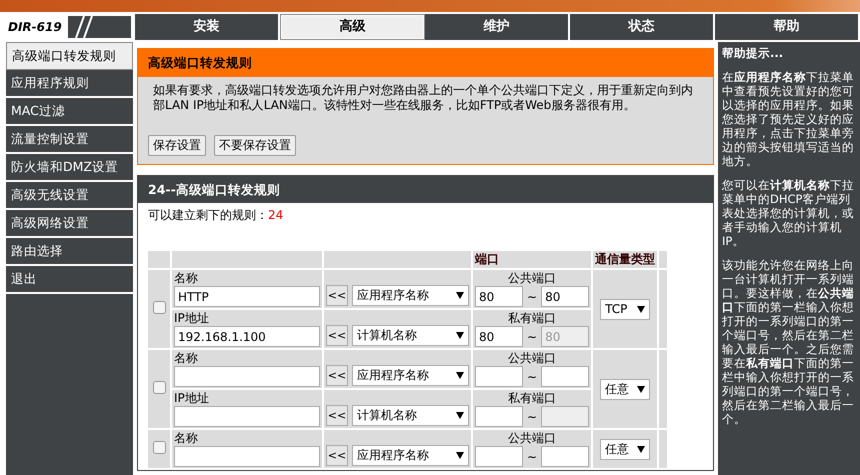  Describe the element at coordinates (247, 337) in the screenshot. I see `input-field: 192.168.1.100` at that location.